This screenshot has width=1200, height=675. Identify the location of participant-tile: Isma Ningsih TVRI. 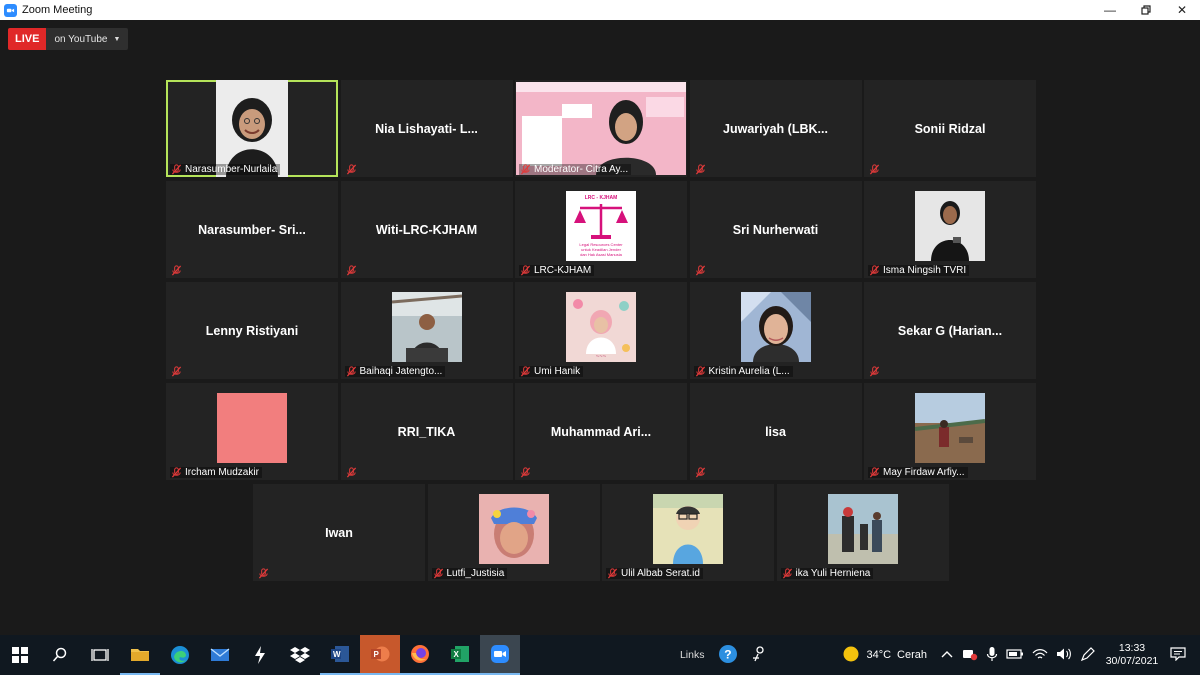
(950, 229).